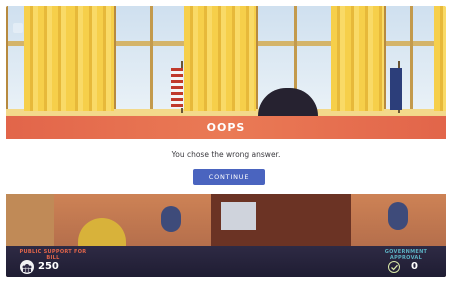 This screenshot has height=283, width=452. I want to click on desk-papers, so click(238, 216).